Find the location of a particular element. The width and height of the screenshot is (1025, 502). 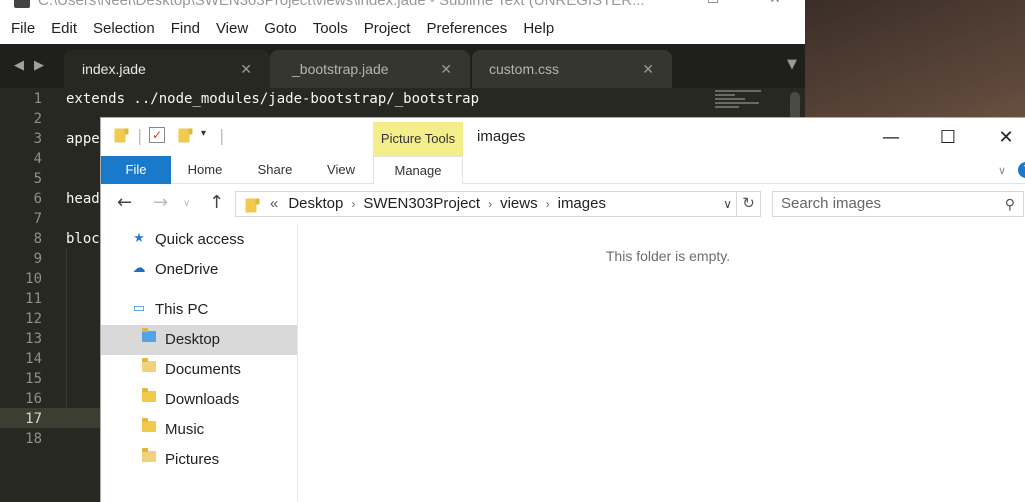

menu-preferences: Preferences is located at coordinates (466, 28).